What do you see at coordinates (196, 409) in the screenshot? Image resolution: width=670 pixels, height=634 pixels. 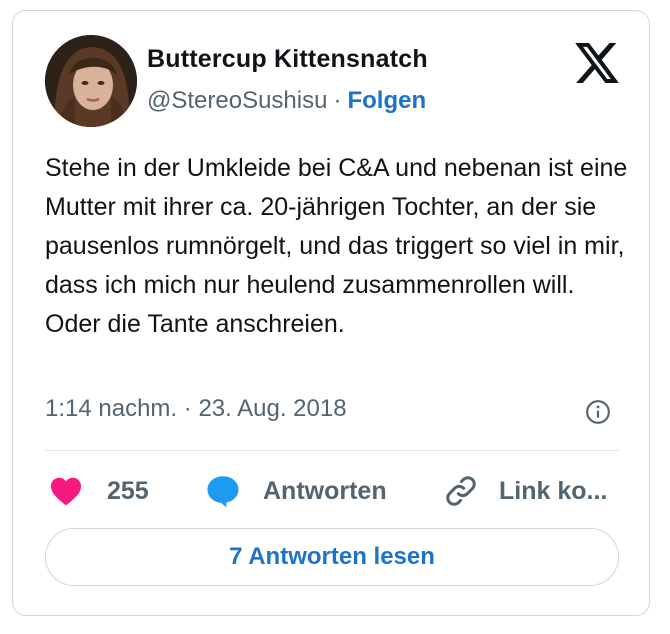 I see `tweet-timestamp: 1:14 nachm. · 23. Aug. 2018` at bounding box center [196, 409].